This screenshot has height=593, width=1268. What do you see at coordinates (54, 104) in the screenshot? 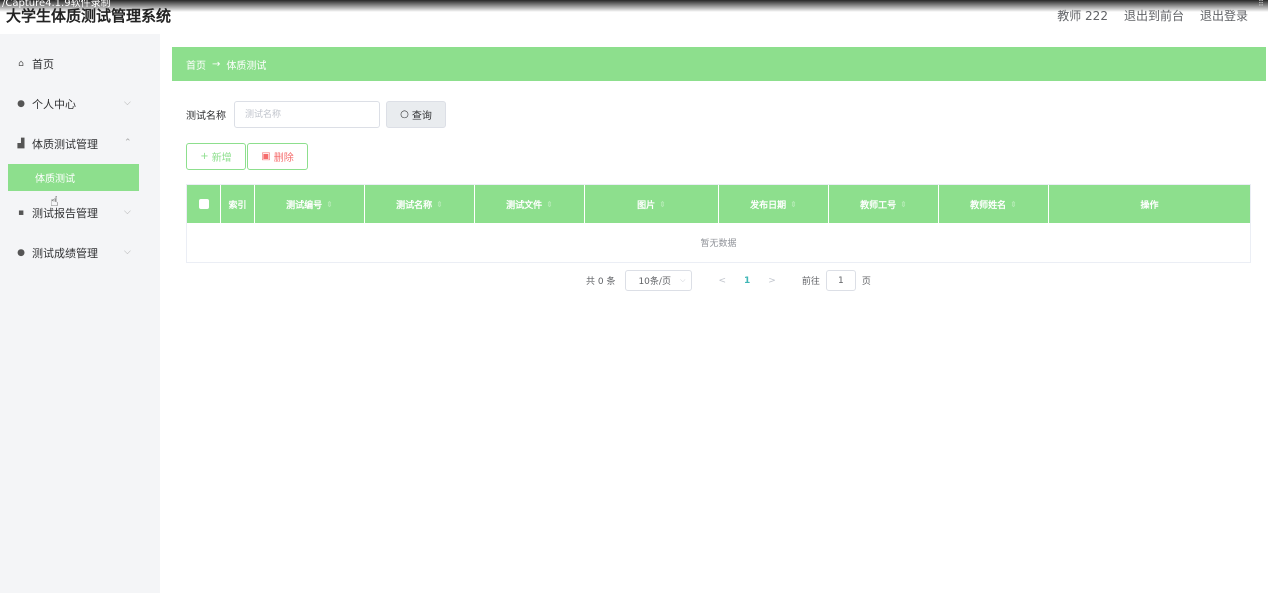
I see `sidebar-item-label: 个人中心` at bounding box center [54, 104].